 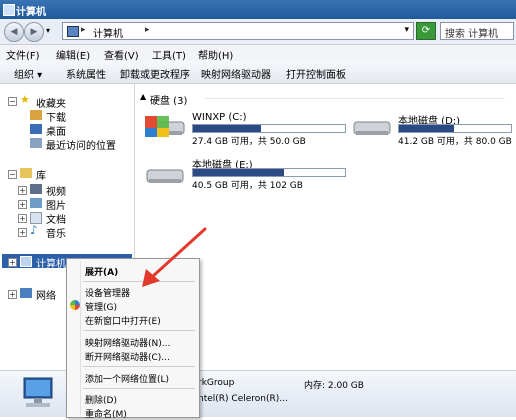 I want to click on map-drive-button: 映射网络驱动器, so click(x=236, y=73).